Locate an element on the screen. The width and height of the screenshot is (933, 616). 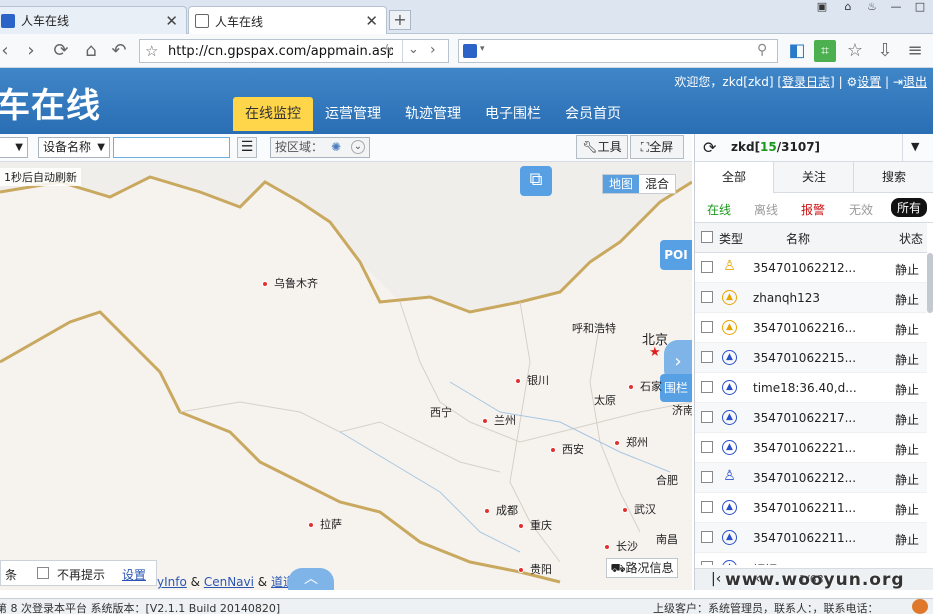
device-row: ▲ zhanqh123 静止 is located at coordinates (811, 298).